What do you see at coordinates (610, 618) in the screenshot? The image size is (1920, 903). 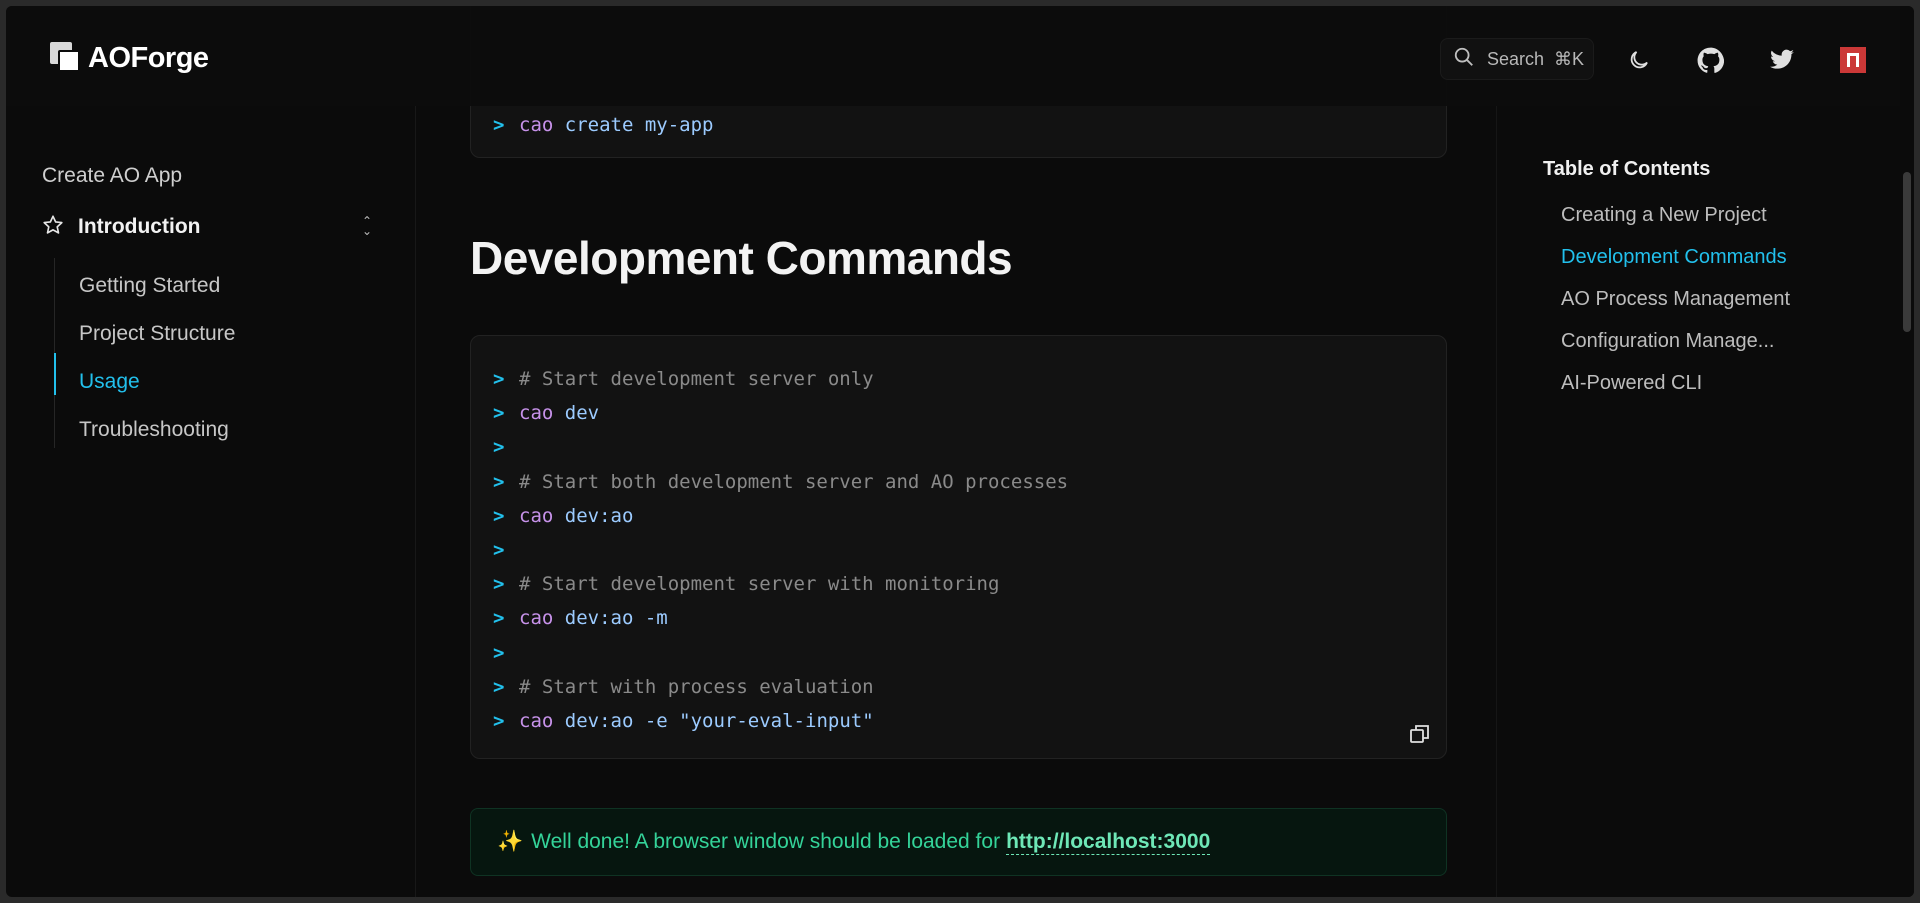 I see `code-args: dev:ao -m` at bounding box center [610, 618].